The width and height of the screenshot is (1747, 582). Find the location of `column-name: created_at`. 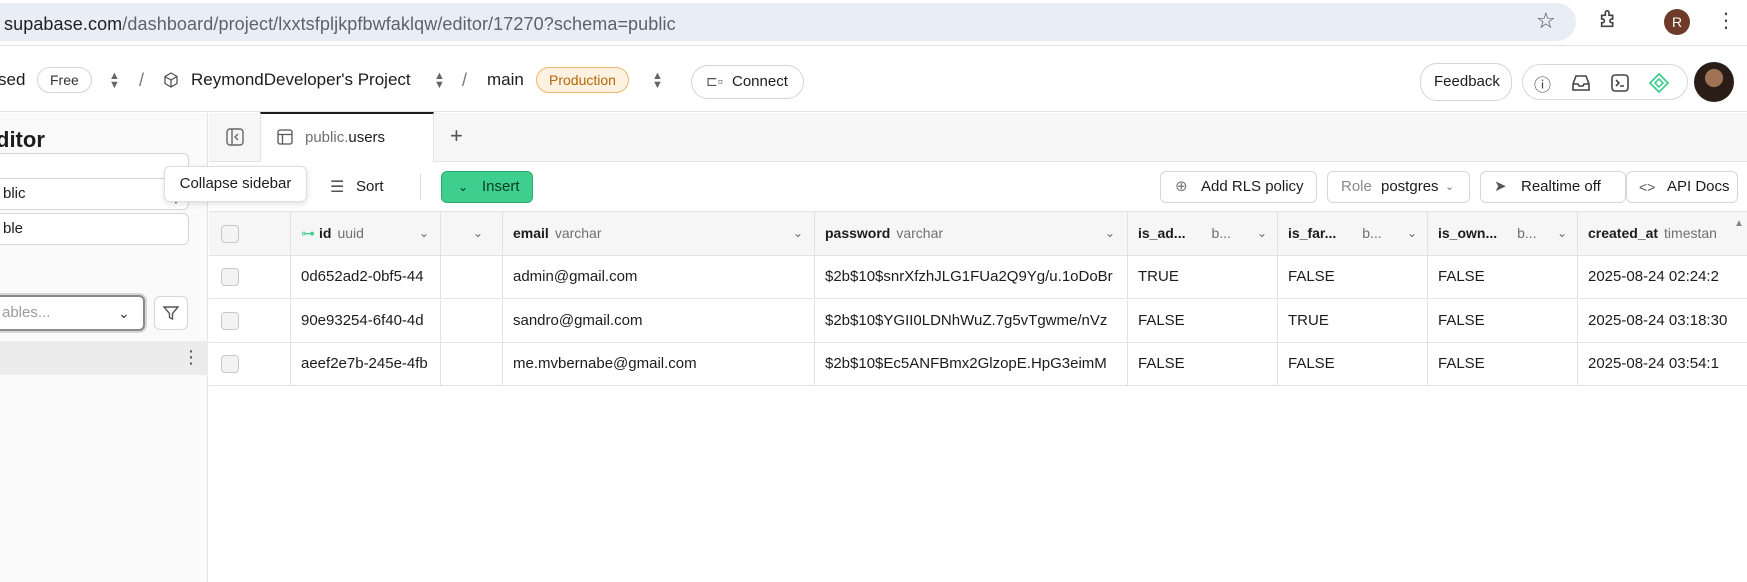

column-name: created_at is located at coordinates (1623, 233).